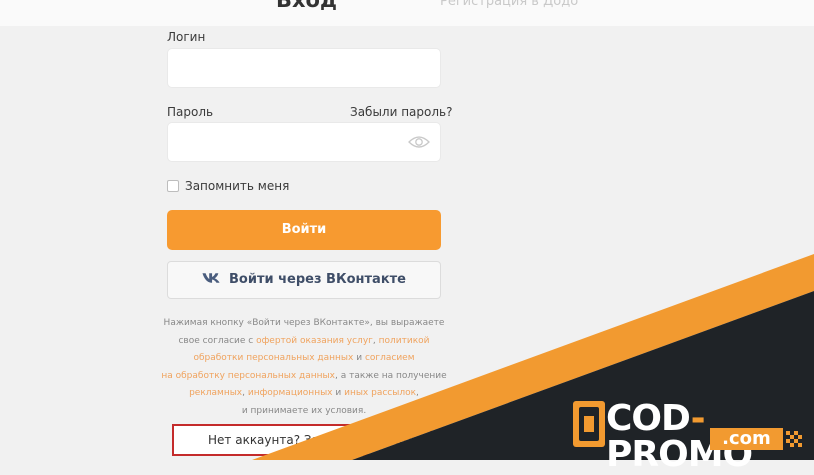 This screenshot has height=475, width=814. What do you see at coordinates (649, 418) in the screenshot?
I see `brand-left: COD` at bounding box center [649, 418].